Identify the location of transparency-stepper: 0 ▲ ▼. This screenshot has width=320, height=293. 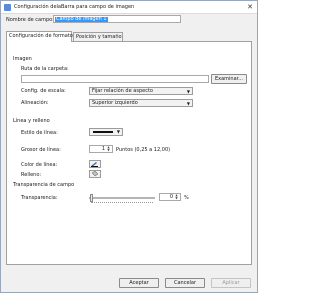
(170, 197).